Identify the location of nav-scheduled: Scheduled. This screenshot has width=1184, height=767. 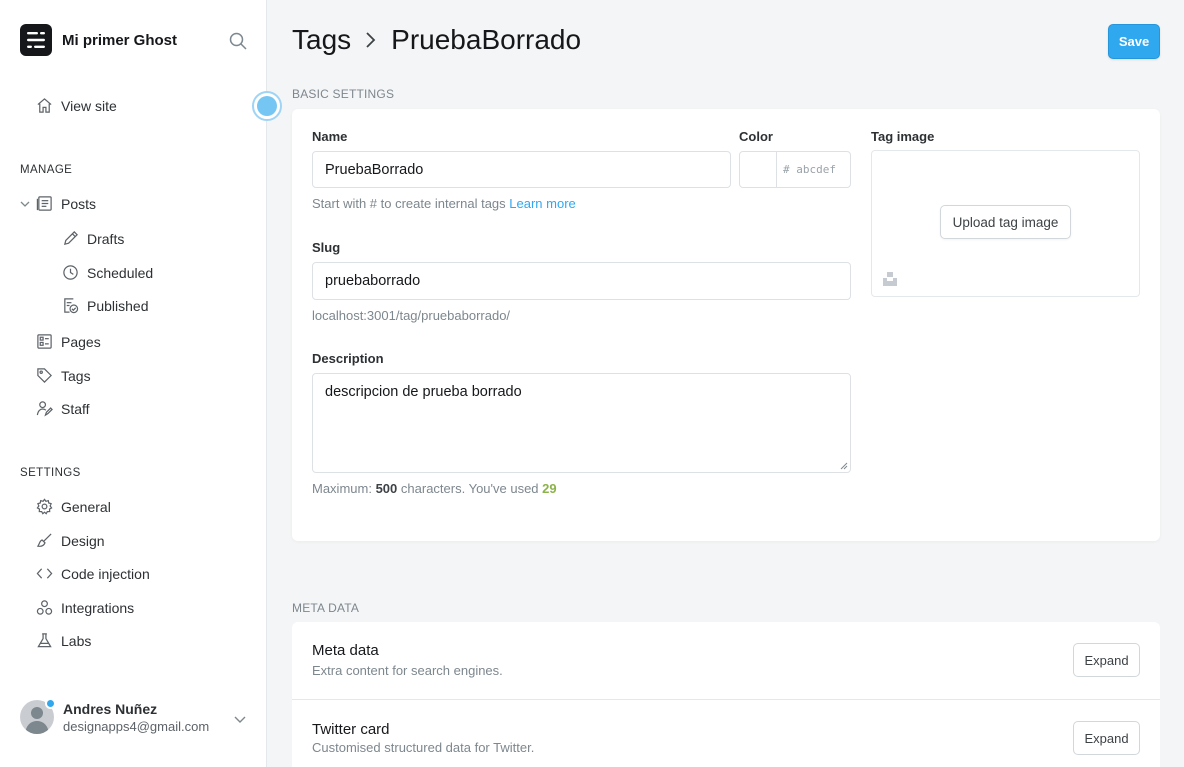
(107, 272).